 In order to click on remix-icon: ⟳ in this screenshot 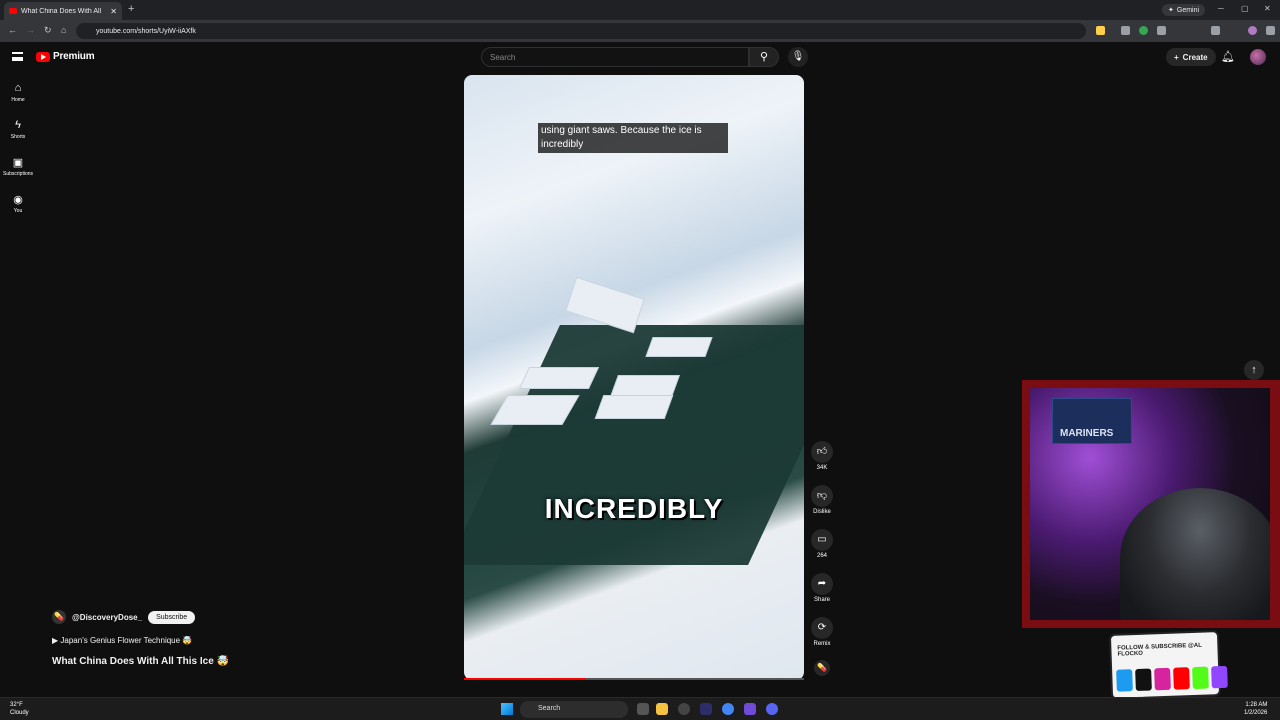, I will do `click(822, 628)`.